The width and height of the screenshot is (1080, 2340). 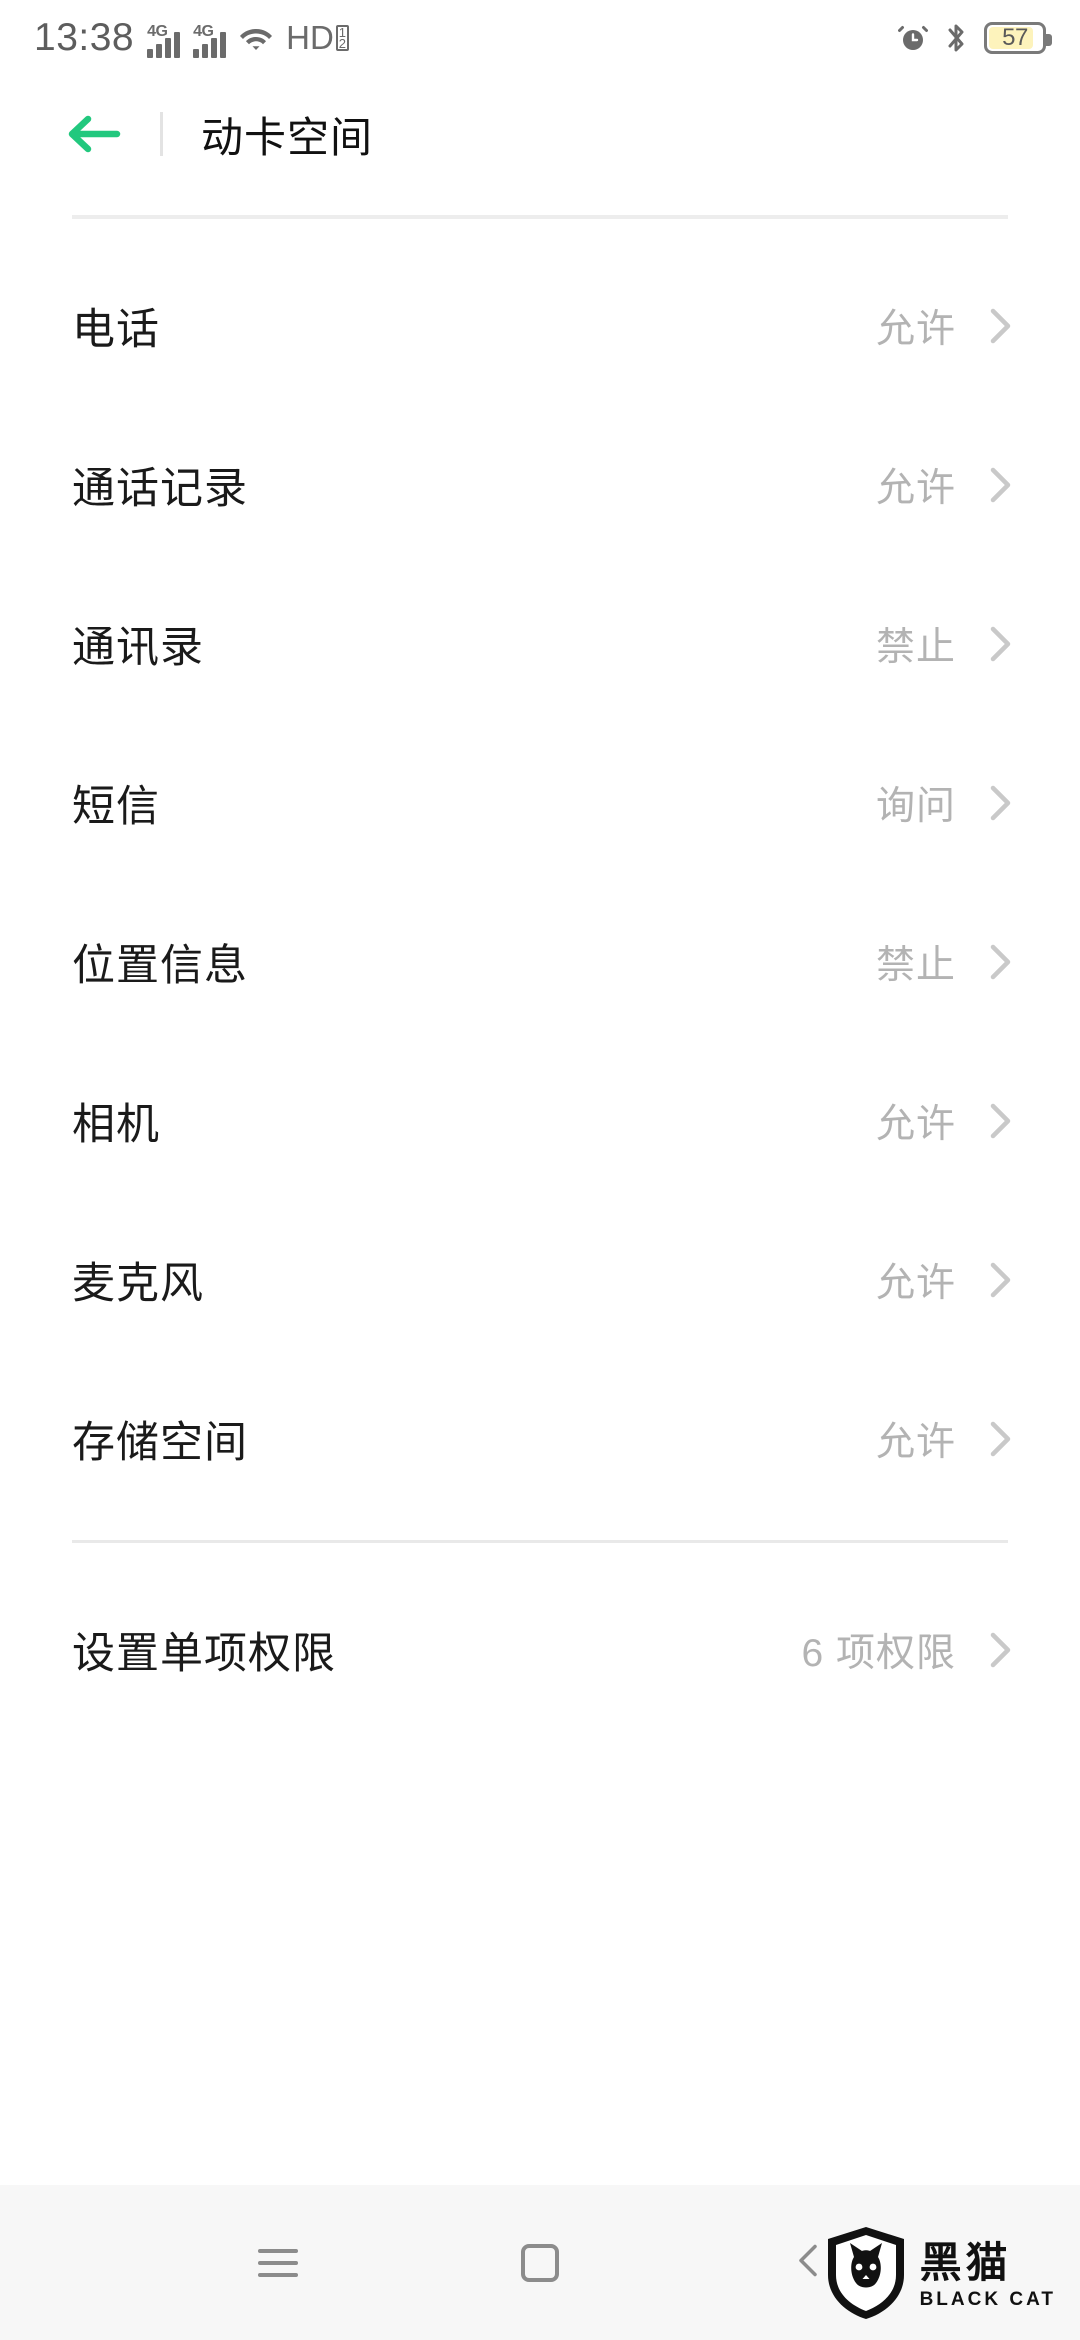 I want to click on status-bar-right: 57, so click(x=975, y=38).